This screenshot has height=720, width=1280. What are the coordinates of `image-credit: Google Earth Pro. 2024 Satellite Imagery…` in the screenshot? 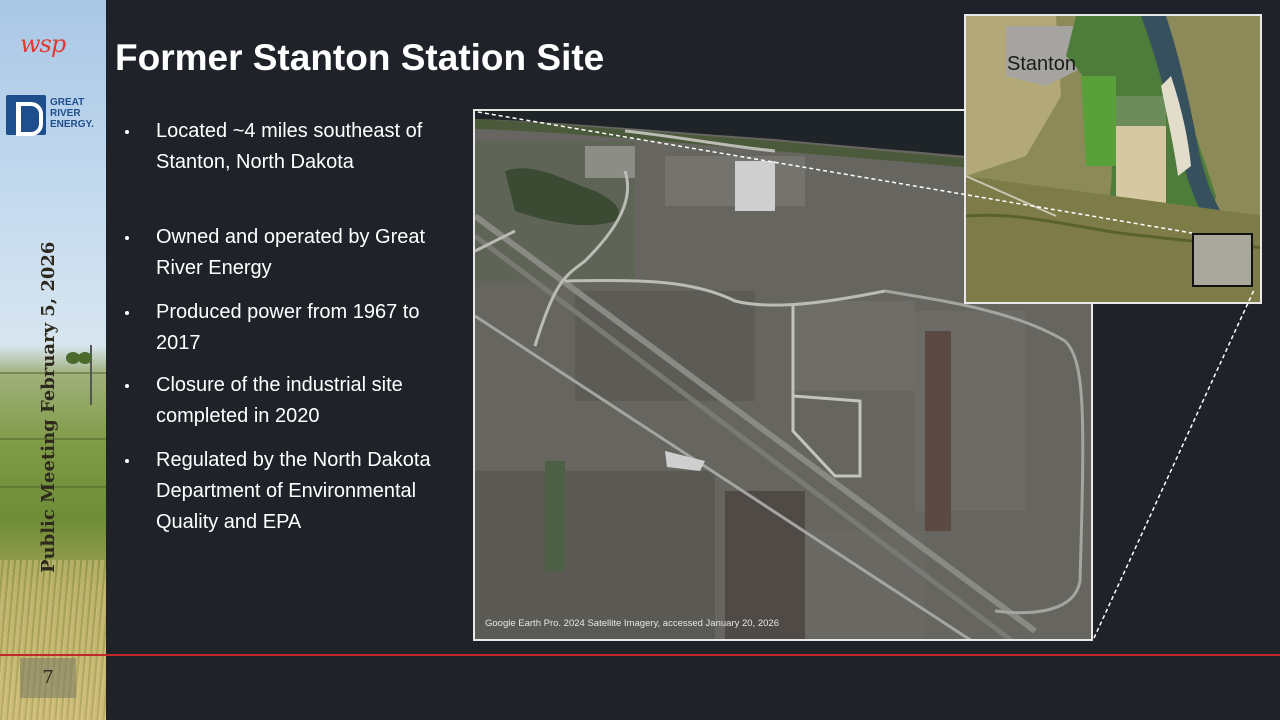 It's located at (632, 623).